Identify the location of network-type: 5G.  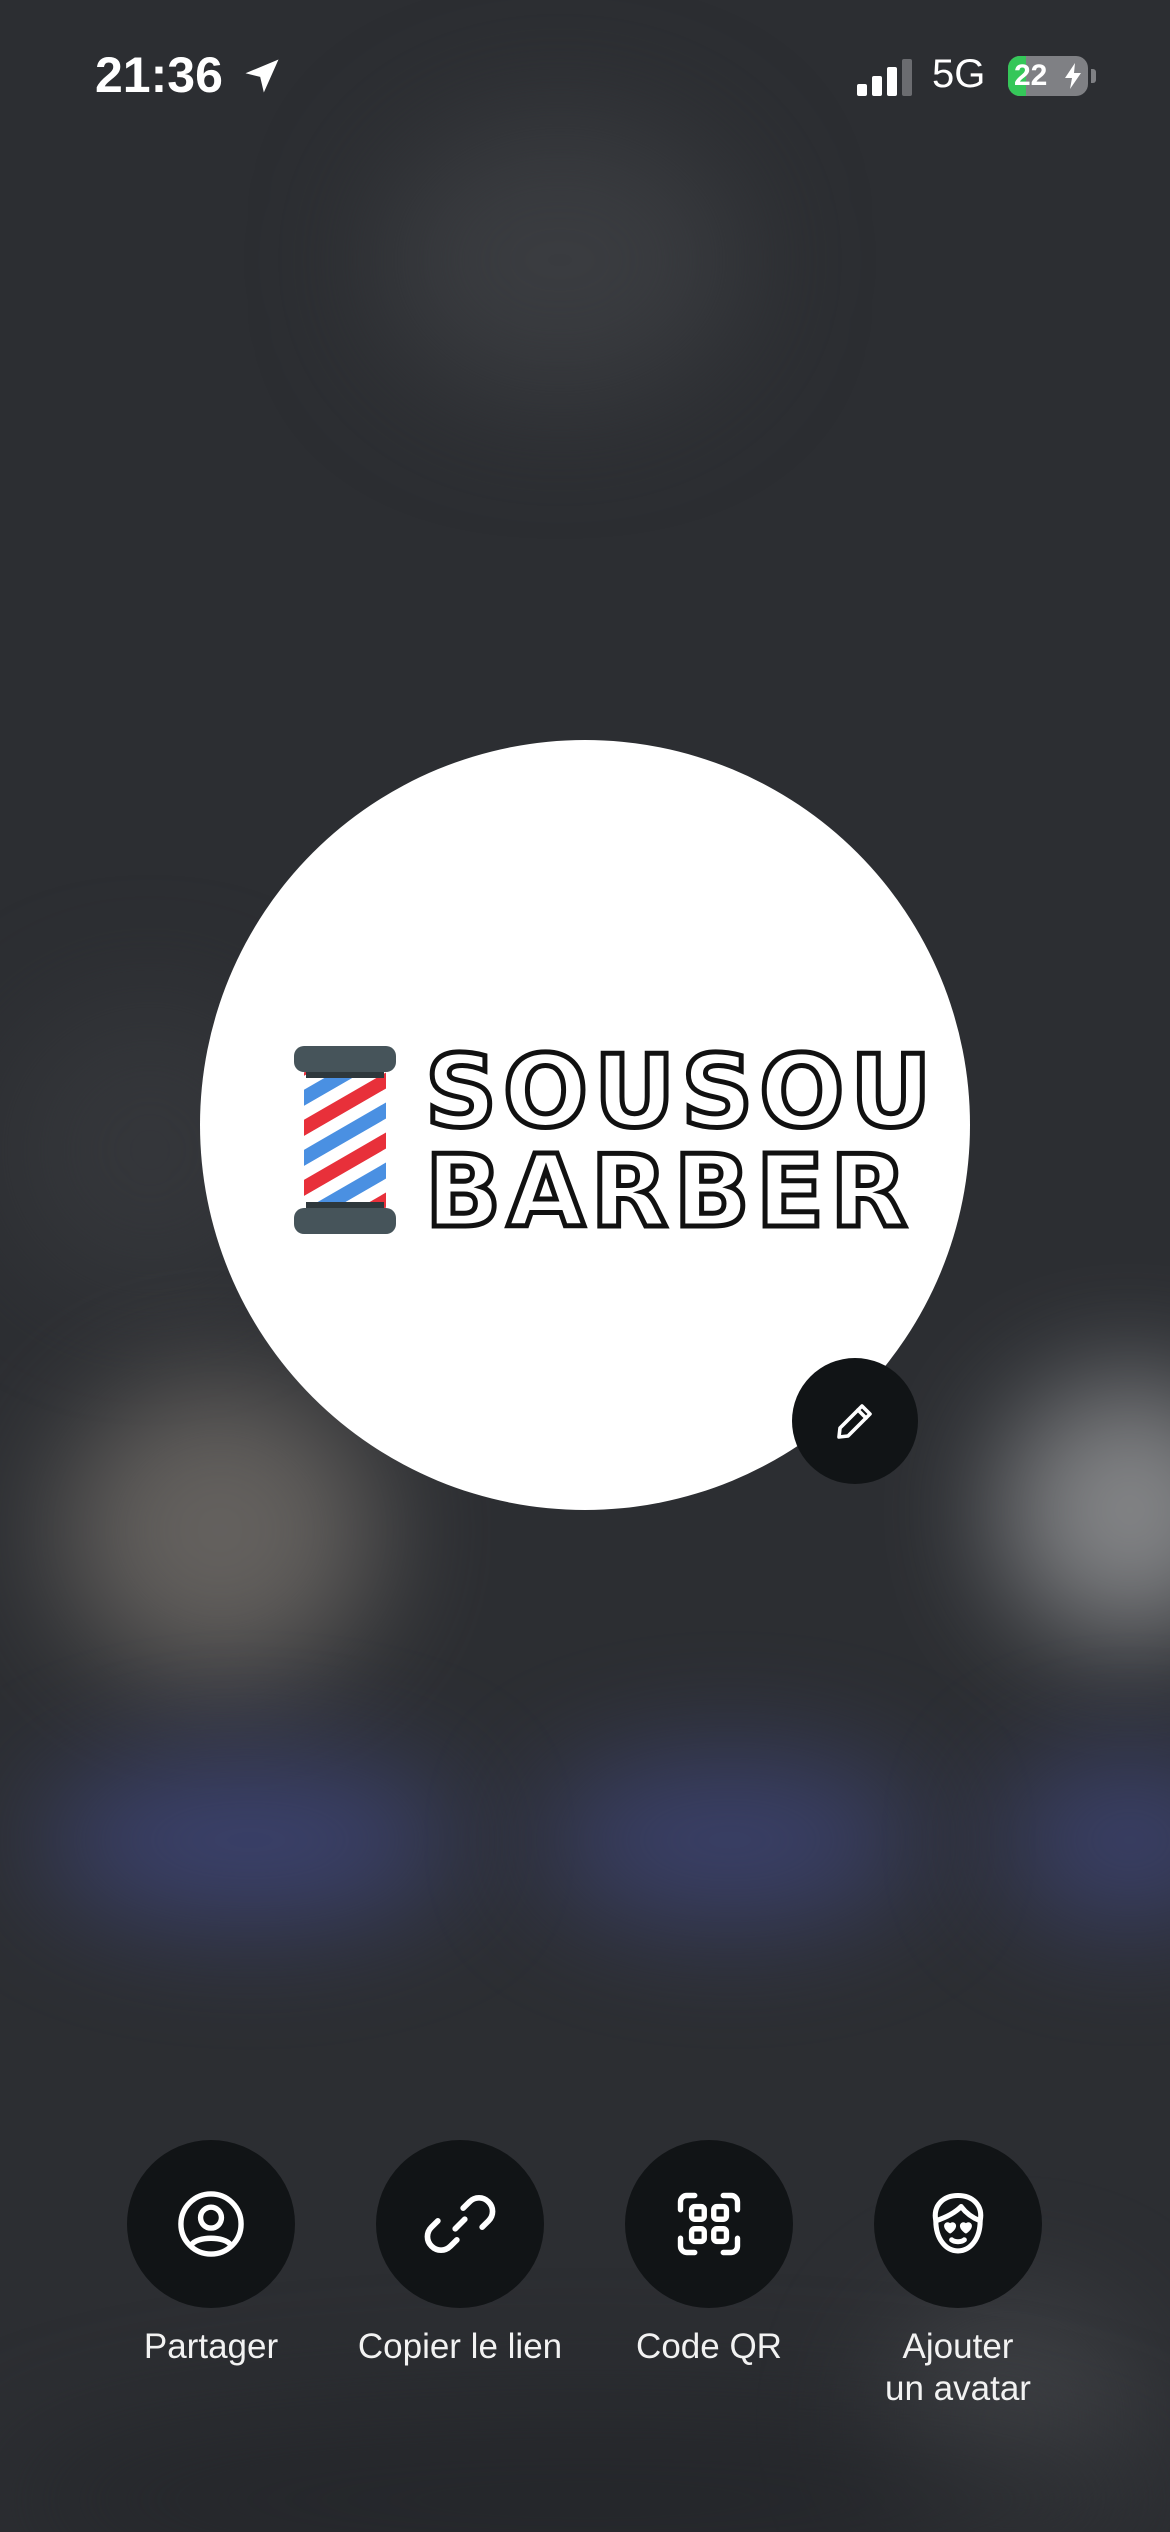
(959, 74).